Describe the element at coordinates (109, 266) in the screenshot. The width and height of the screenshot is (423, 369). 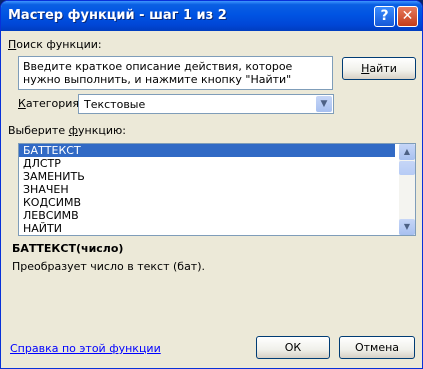
I see `function-description: Преобразует число в текст (бат).` at that location.